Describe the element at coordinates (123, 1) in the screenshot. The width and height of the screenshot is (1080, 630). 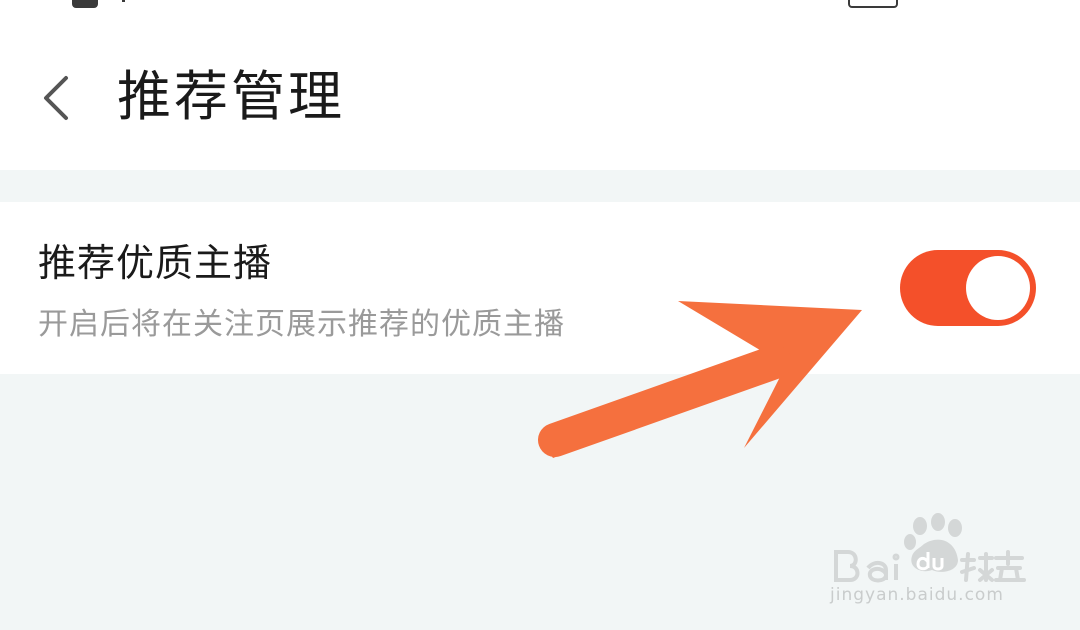
I see `signal-icon` at that location.